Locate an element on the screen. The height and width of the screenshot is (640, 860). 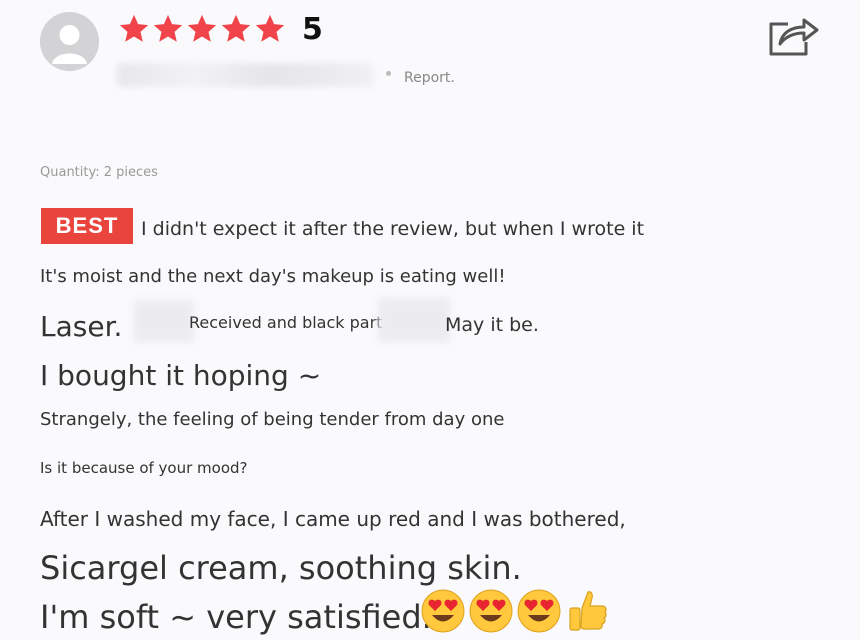
blurred-username is located at coordinates (245, 75).